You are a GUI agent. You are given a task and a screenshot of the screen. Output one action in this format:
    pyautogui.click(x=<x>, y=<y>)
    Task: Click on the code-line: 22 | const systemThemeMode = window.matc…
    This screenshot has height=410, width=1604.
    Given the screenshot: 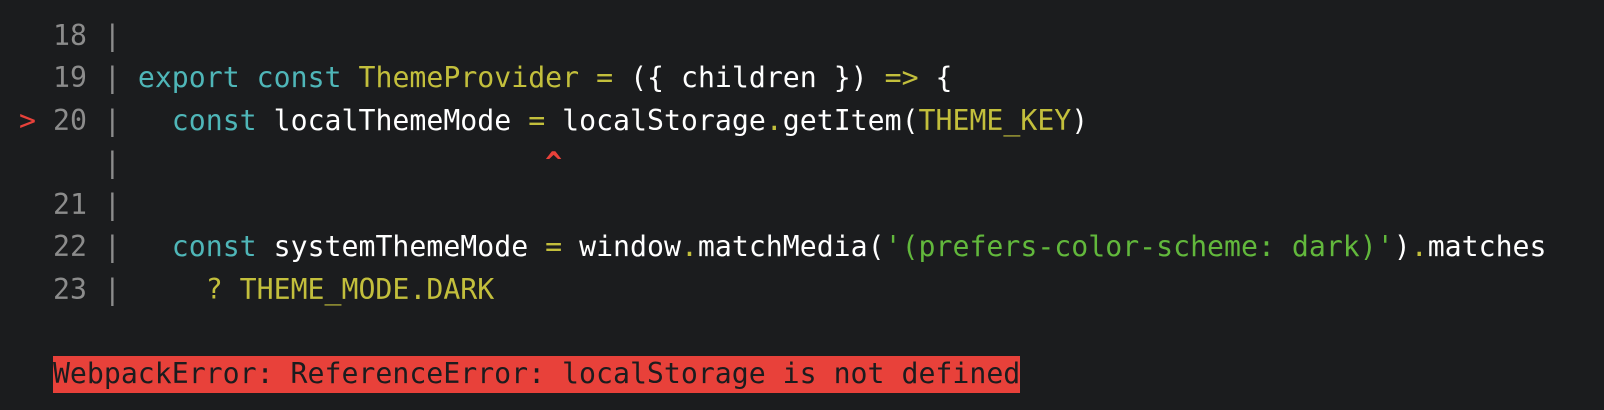 What is the action you would take?
    pyautogui.click(x=783, y=247)
    